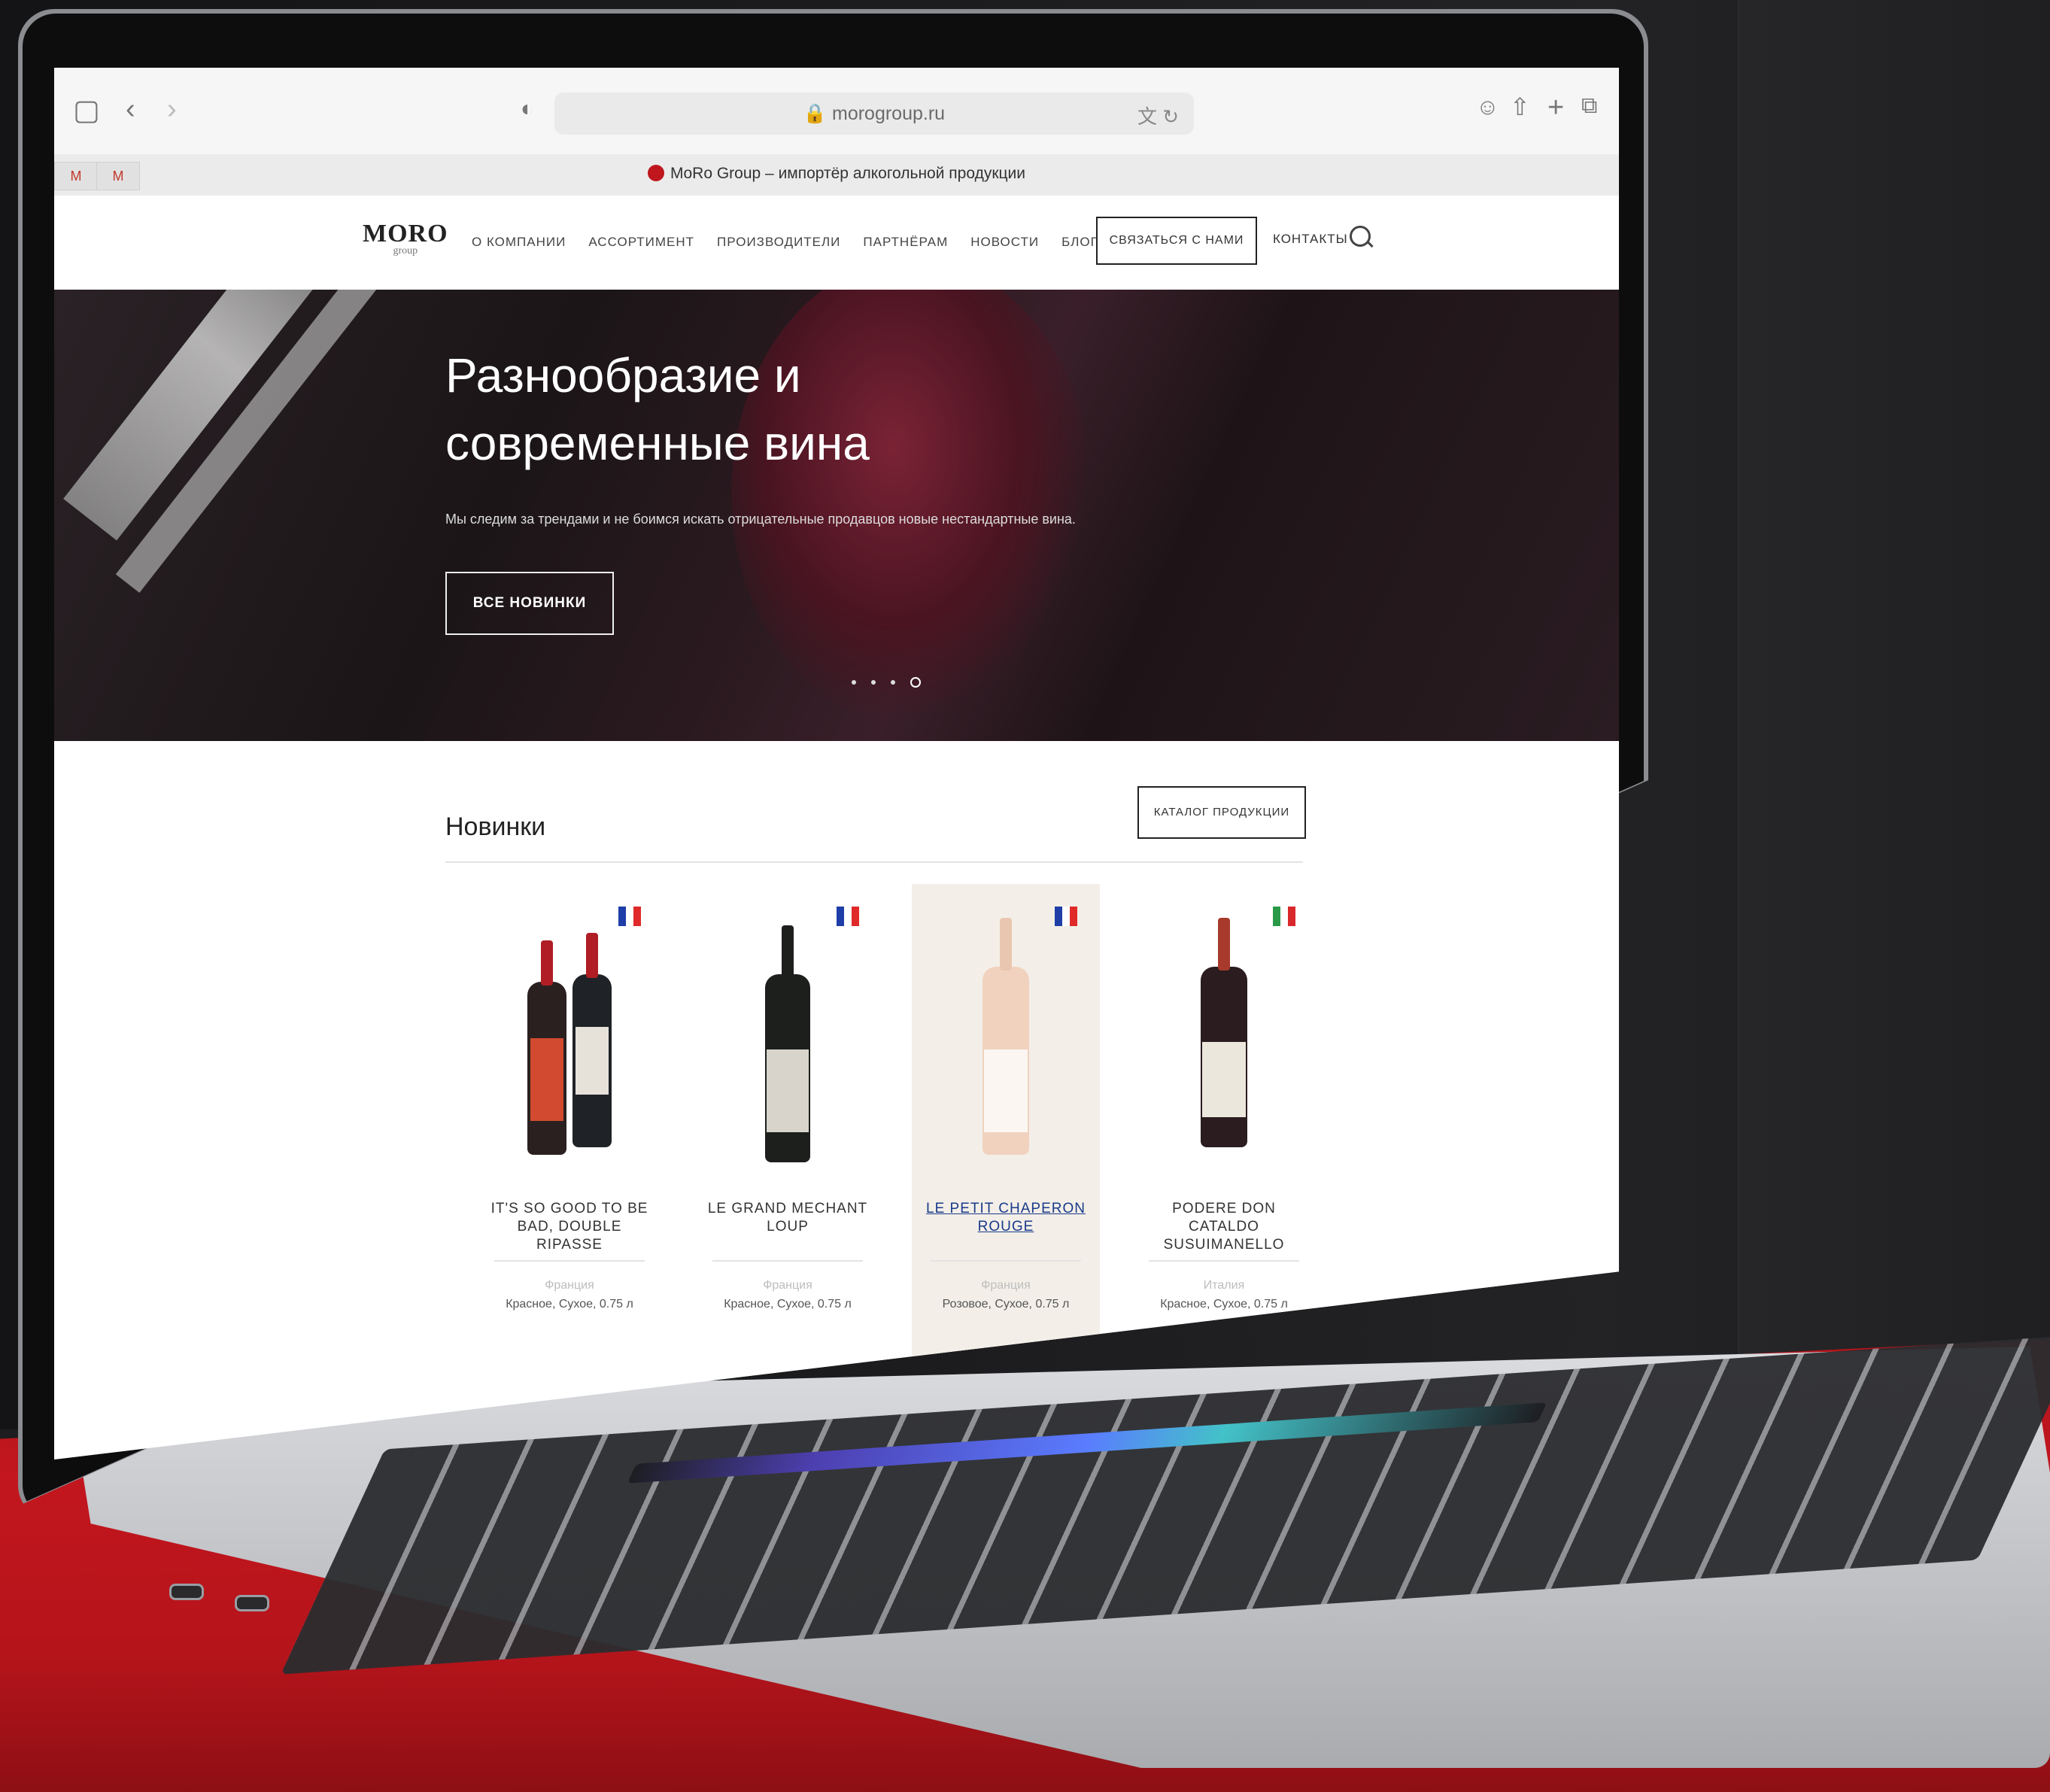 The width and height of the screenshot is (2050, 1792). Describe the element at coordinates (657, 409) in the screenshot. I see `hero-title: Разнообразие и современные вина` at that location.